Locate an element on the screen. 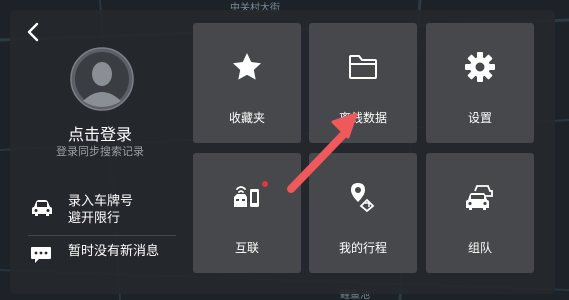  message-entry: 暂时没有新消息 is located at coordinates (100, 253).